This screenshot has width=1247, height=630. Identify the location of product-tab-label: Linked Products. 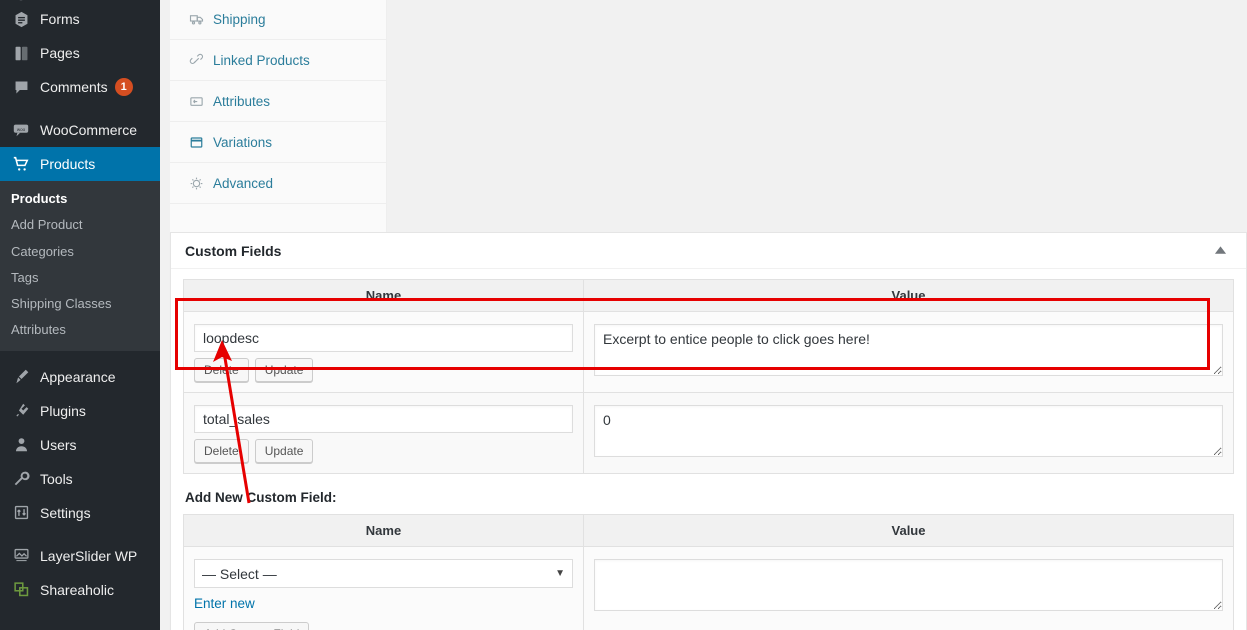
(261, 60).